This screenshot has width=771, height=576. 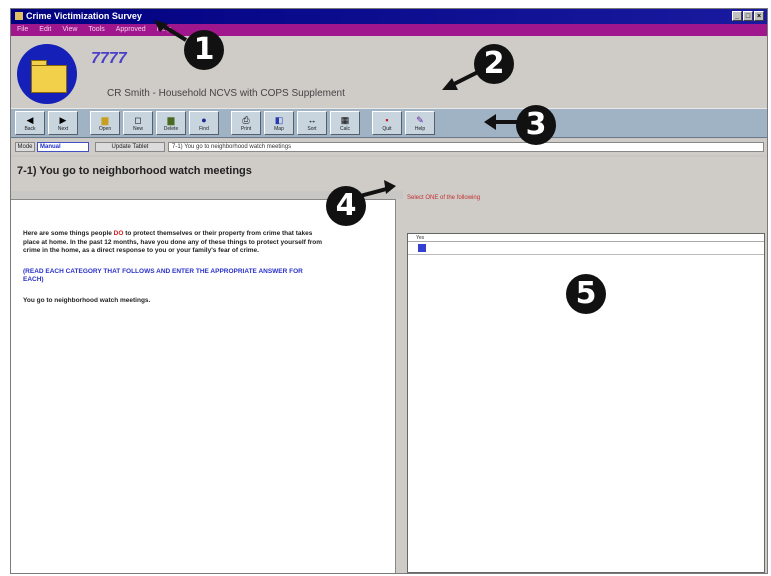 I want to click on mode-label: Mode, so click(x=25, y=147).